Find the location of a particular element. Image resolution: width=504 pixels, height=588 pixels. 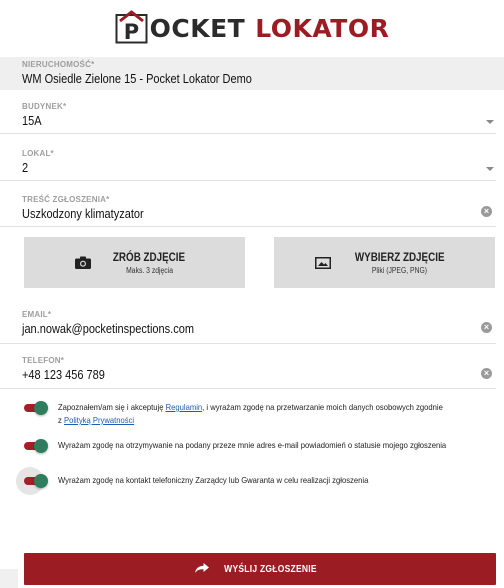

building-underline is located at coordinates (248, 133).